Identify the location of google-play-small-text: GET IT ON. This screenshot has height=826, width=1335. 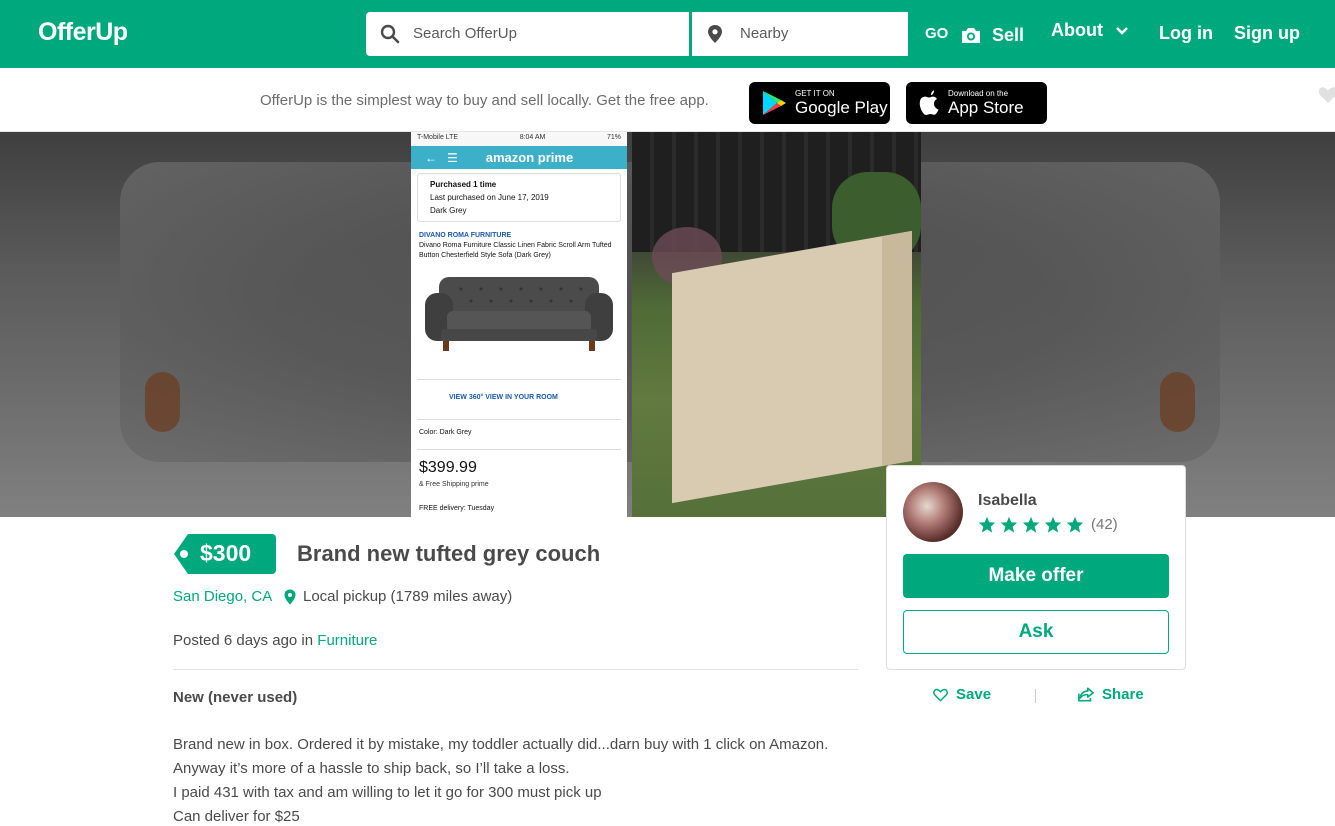
(815, 93).